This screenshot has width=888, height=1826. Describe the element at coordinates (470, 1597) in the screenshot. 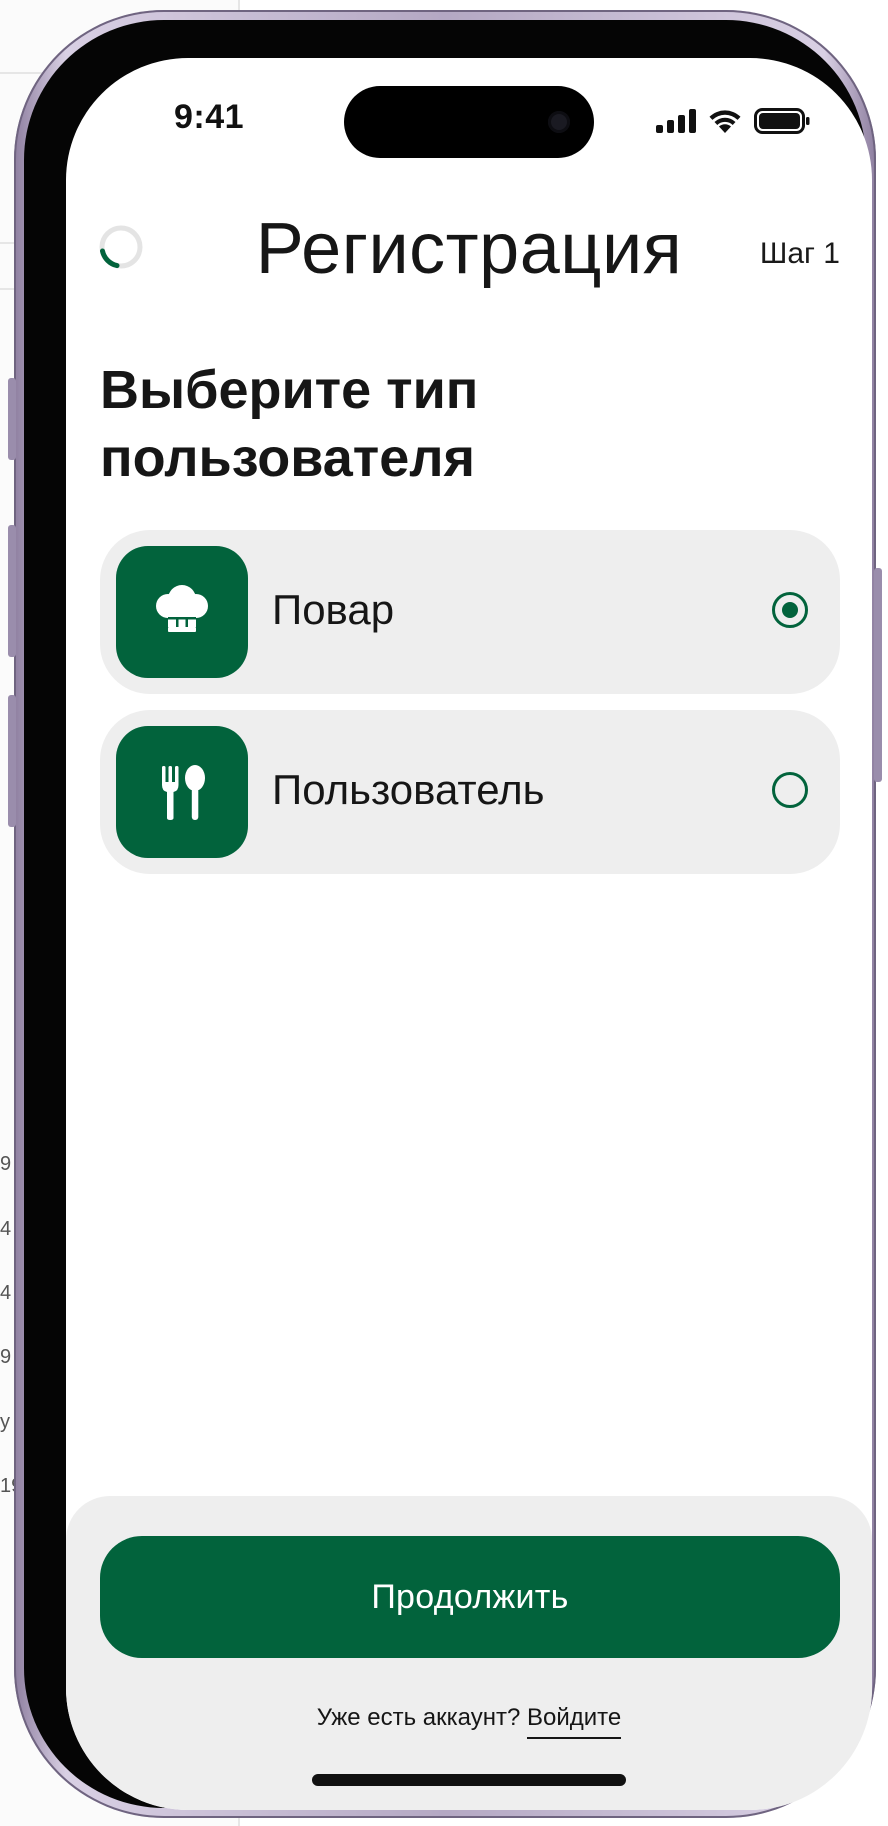

I see `continue-button: Продолжить` at that location.